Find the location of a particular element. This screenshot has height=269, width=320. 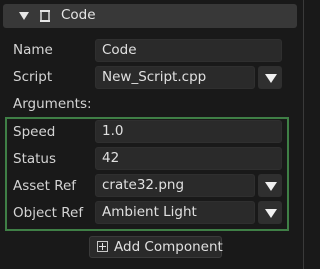

component-title: Code is located at coordinates (78, 15).